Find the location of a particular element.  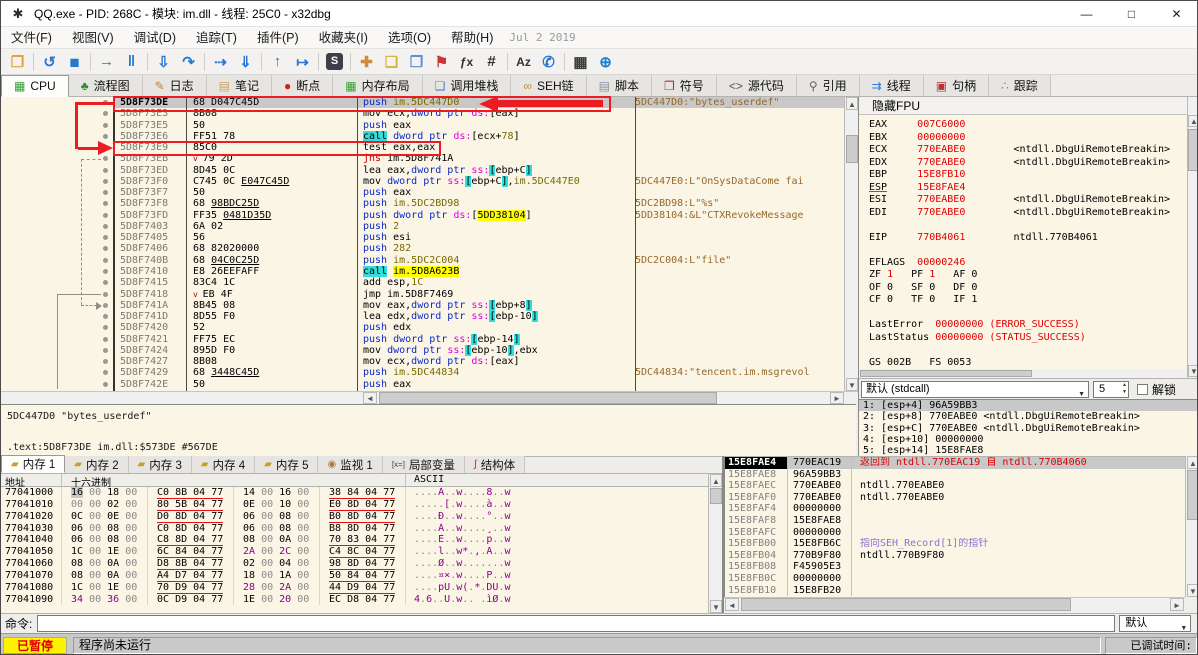

comment-icon: ❏ is located at coordinates (391, 62).